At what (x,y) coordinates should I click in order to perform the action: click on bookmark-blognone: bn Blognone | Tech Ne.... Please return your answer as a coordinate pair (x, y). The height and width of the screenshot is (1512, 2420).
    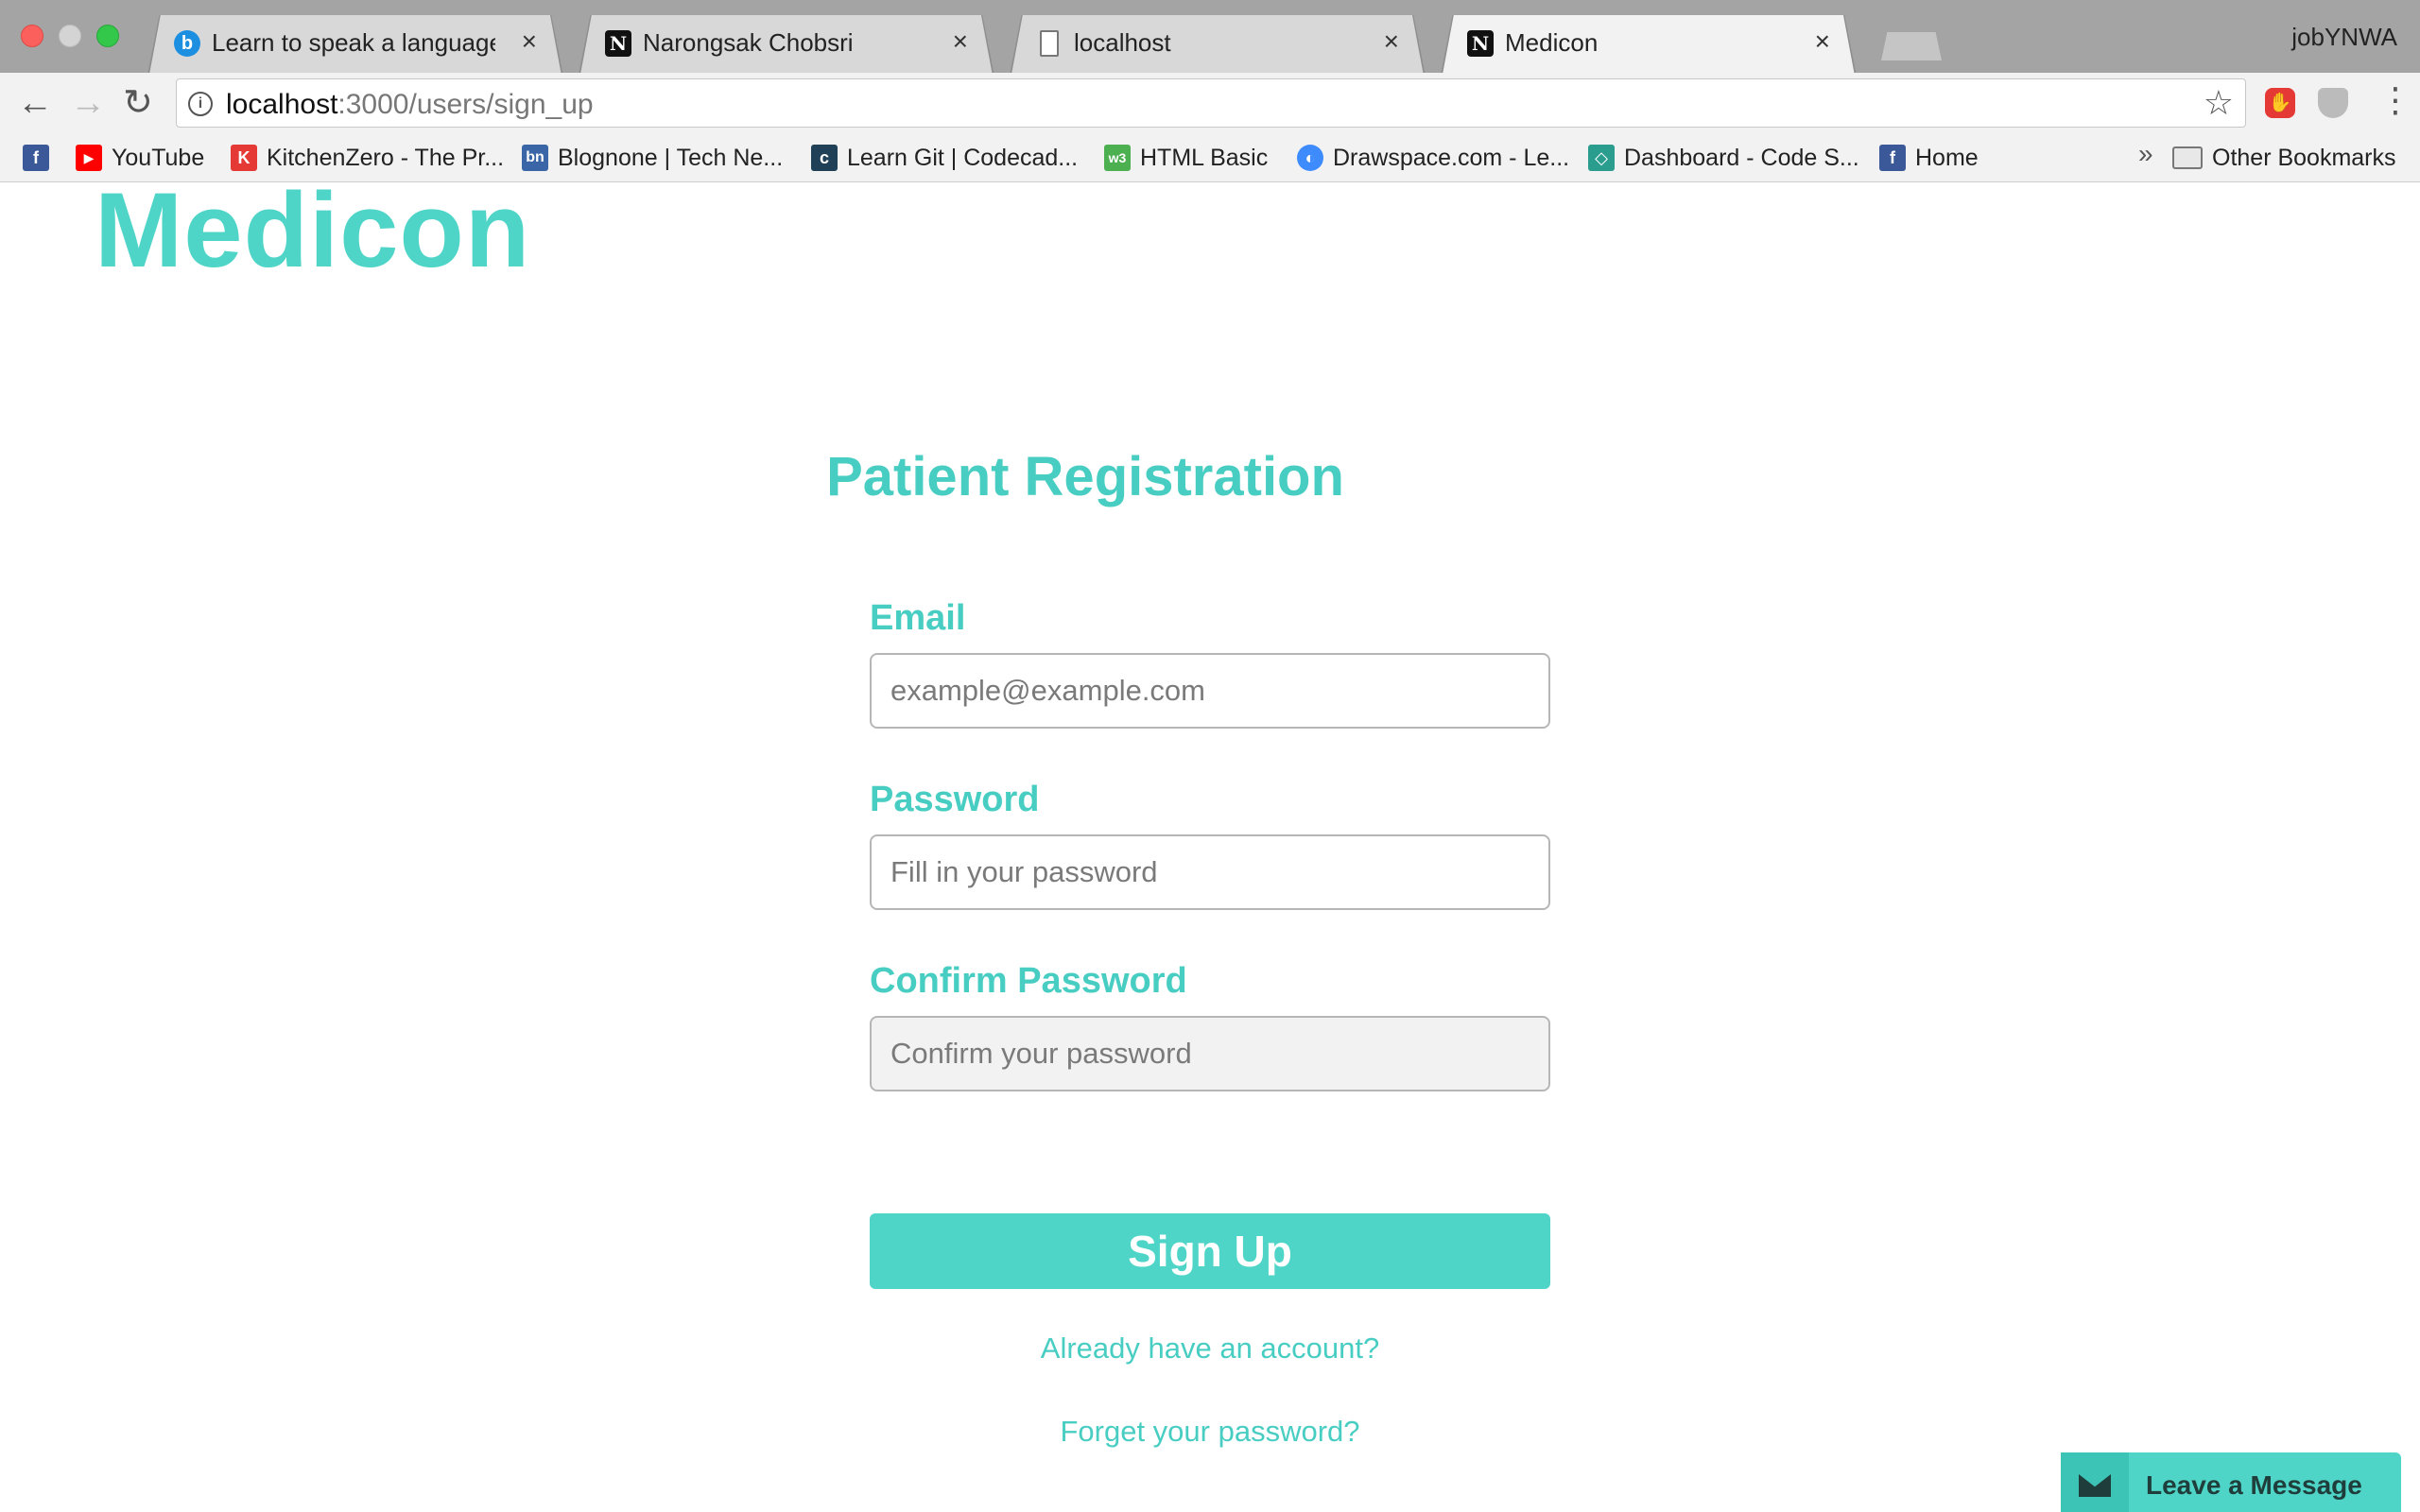
    Looking at the image, I should click on (653, 158).